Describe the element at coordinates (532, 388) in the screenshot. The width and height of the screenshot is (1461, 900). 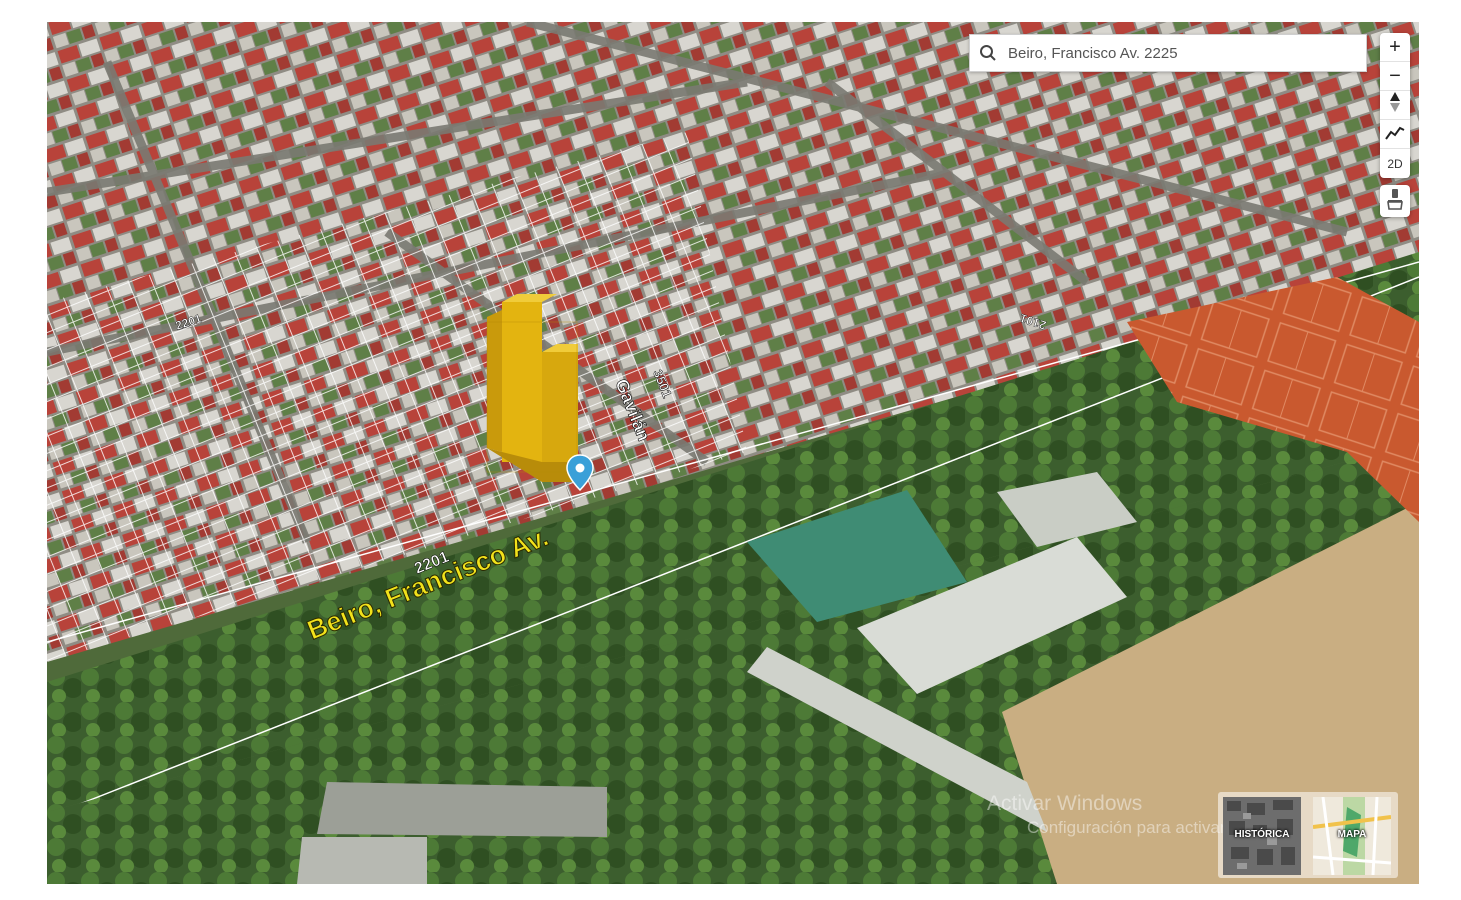
I see `building-3d-model` at that location.